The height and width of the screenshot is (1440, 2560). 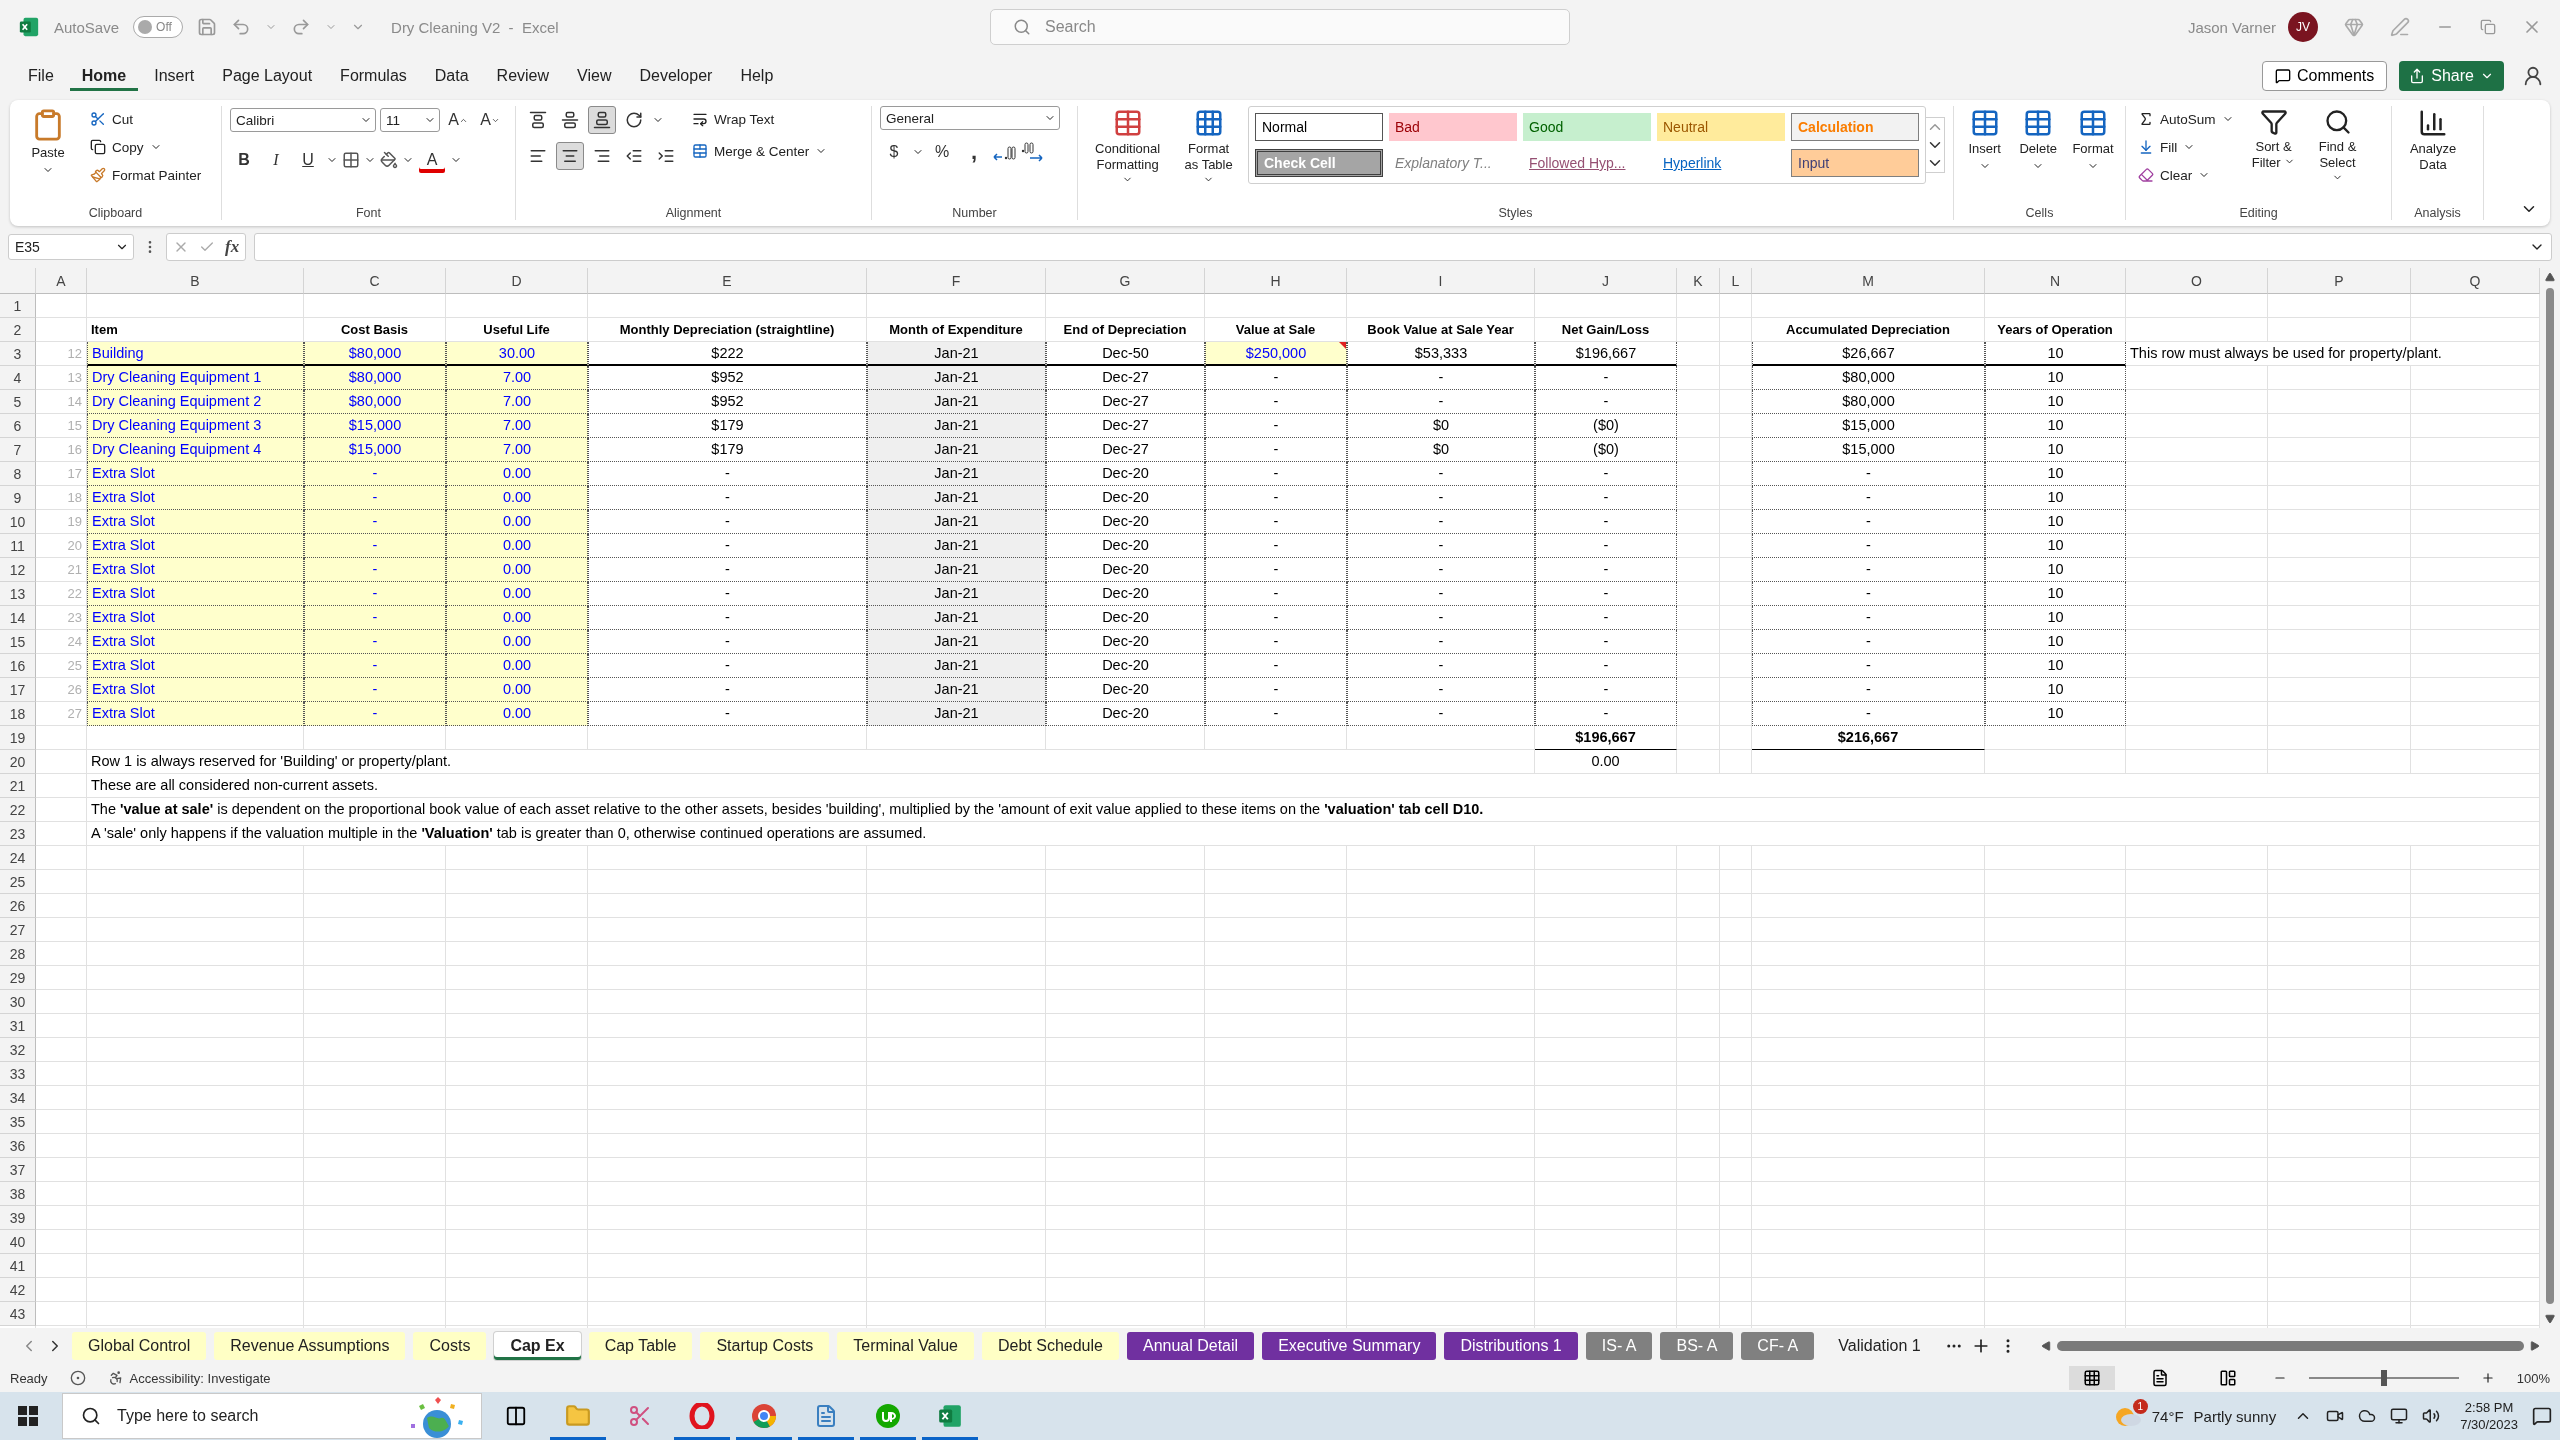 I want to click on row-header: 11, so click(x=18, y=546).